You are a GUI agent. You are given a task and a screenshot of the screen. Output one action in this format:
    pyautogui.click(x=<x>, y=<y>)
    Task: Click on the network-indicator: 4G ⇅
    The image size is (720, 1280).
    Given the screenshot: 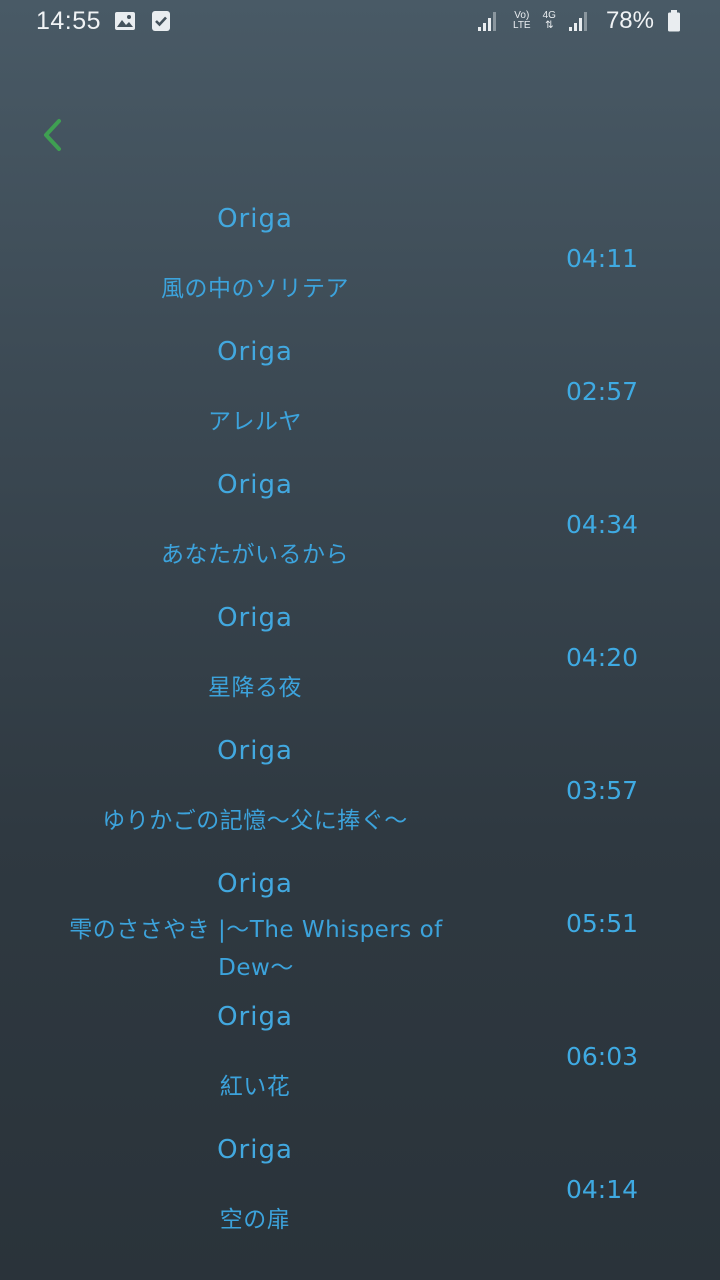 What is the action you would take?
    pyautogui.click(x=549, y=21)
    